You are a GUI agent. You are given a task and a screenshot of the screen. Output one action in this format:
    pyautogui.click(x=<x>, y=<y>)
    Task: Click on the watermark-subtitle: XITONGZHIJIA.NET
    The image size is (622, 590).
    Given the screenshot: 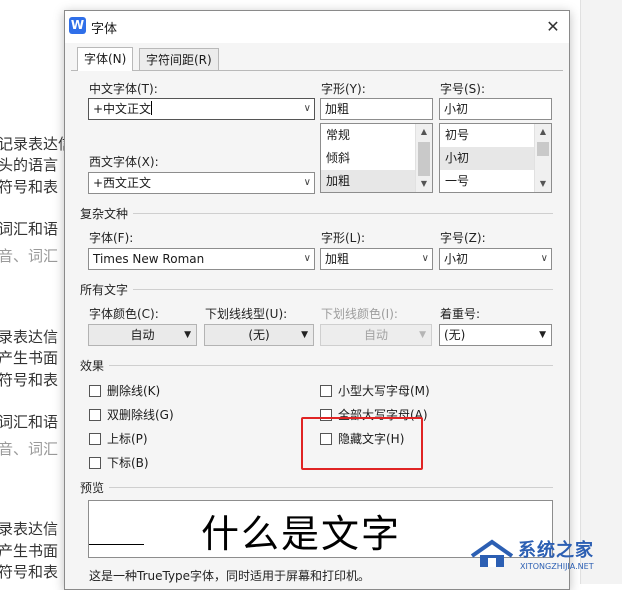 What is the action you would take?
    pyautogui.click(x=557, y=566)
    